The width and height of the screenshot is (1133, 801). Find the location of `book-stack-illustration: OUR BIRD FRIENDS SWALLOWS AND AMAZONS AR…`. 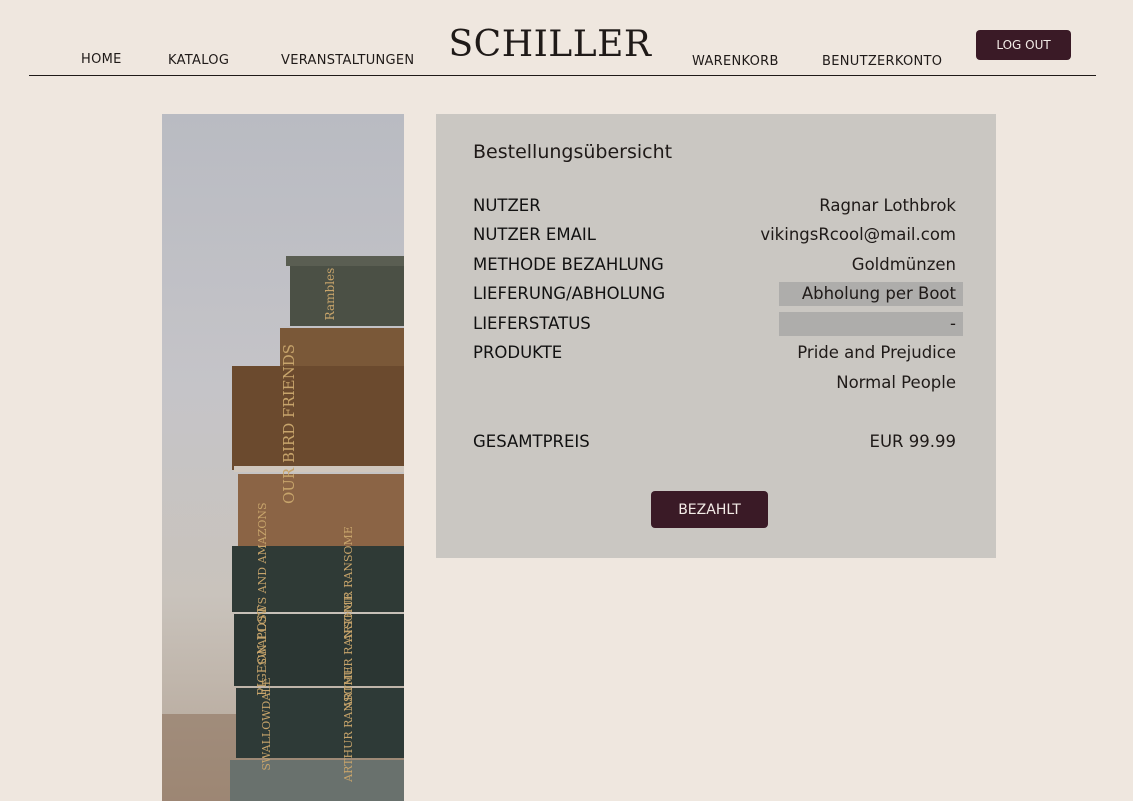

book-stack-illustration: OUR BIRD FRIENDS SWALLOWS AND AMAZONS AR… is located at coordinates (283, 528).